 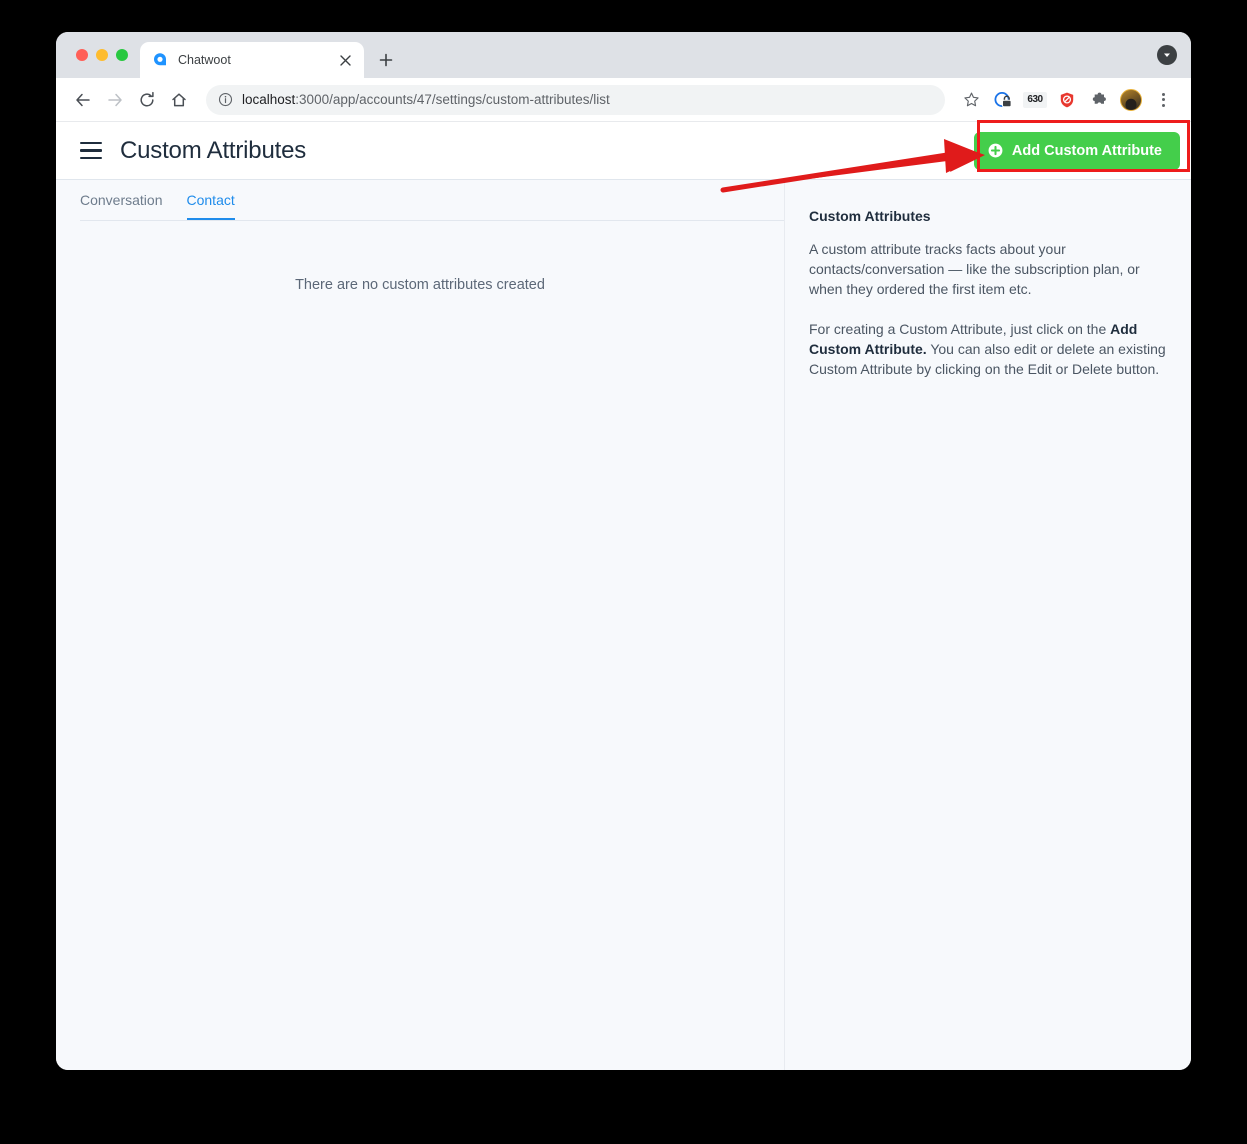 I want to click on site-info-icon, so click(x=225, y=99).